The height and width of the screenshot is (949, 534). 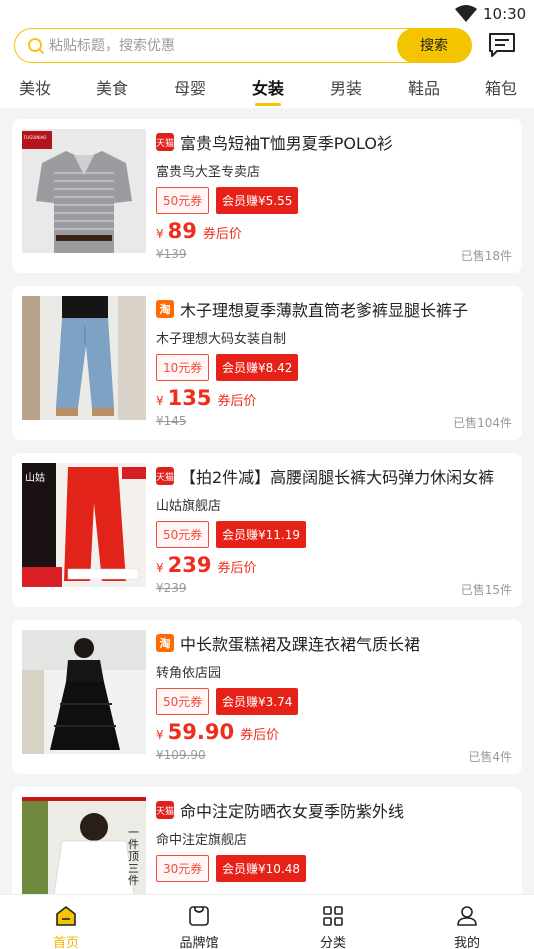 I want to click on user-icon, so click(x=467, y=916).